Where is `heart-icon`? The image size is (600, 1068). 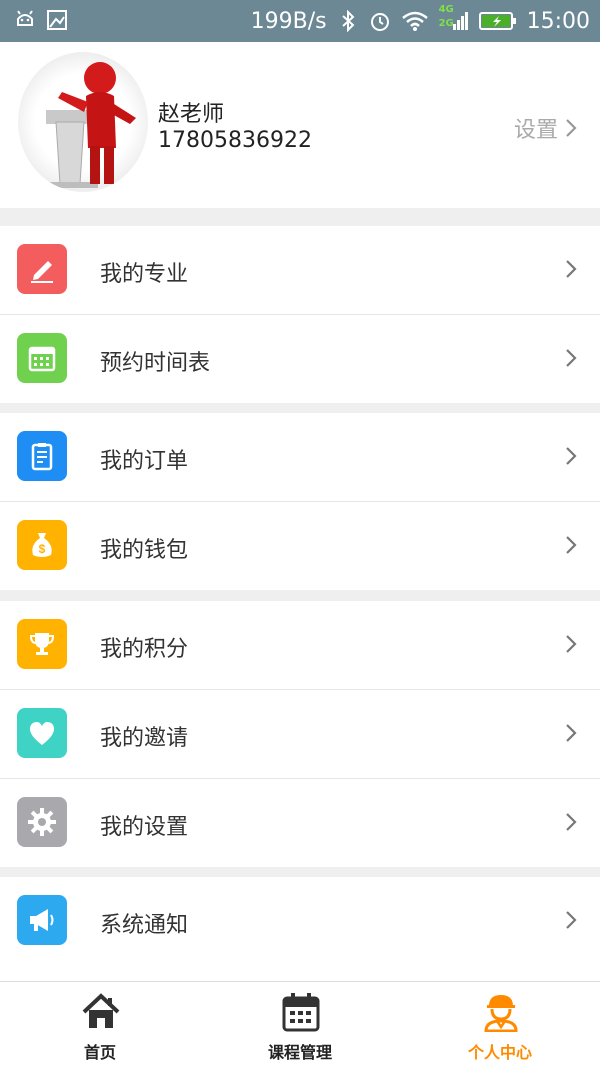 heart-icon is located at coordinates (42, 733).